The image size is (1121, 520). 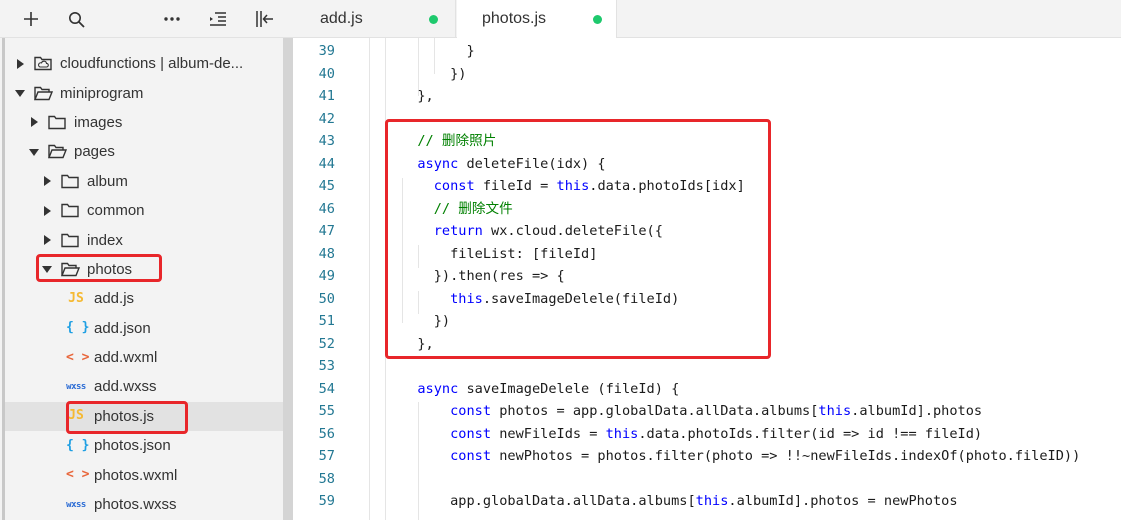 I want to click on code-line: 44 async deleteFile(idx) {, so click(x=708, y=164).